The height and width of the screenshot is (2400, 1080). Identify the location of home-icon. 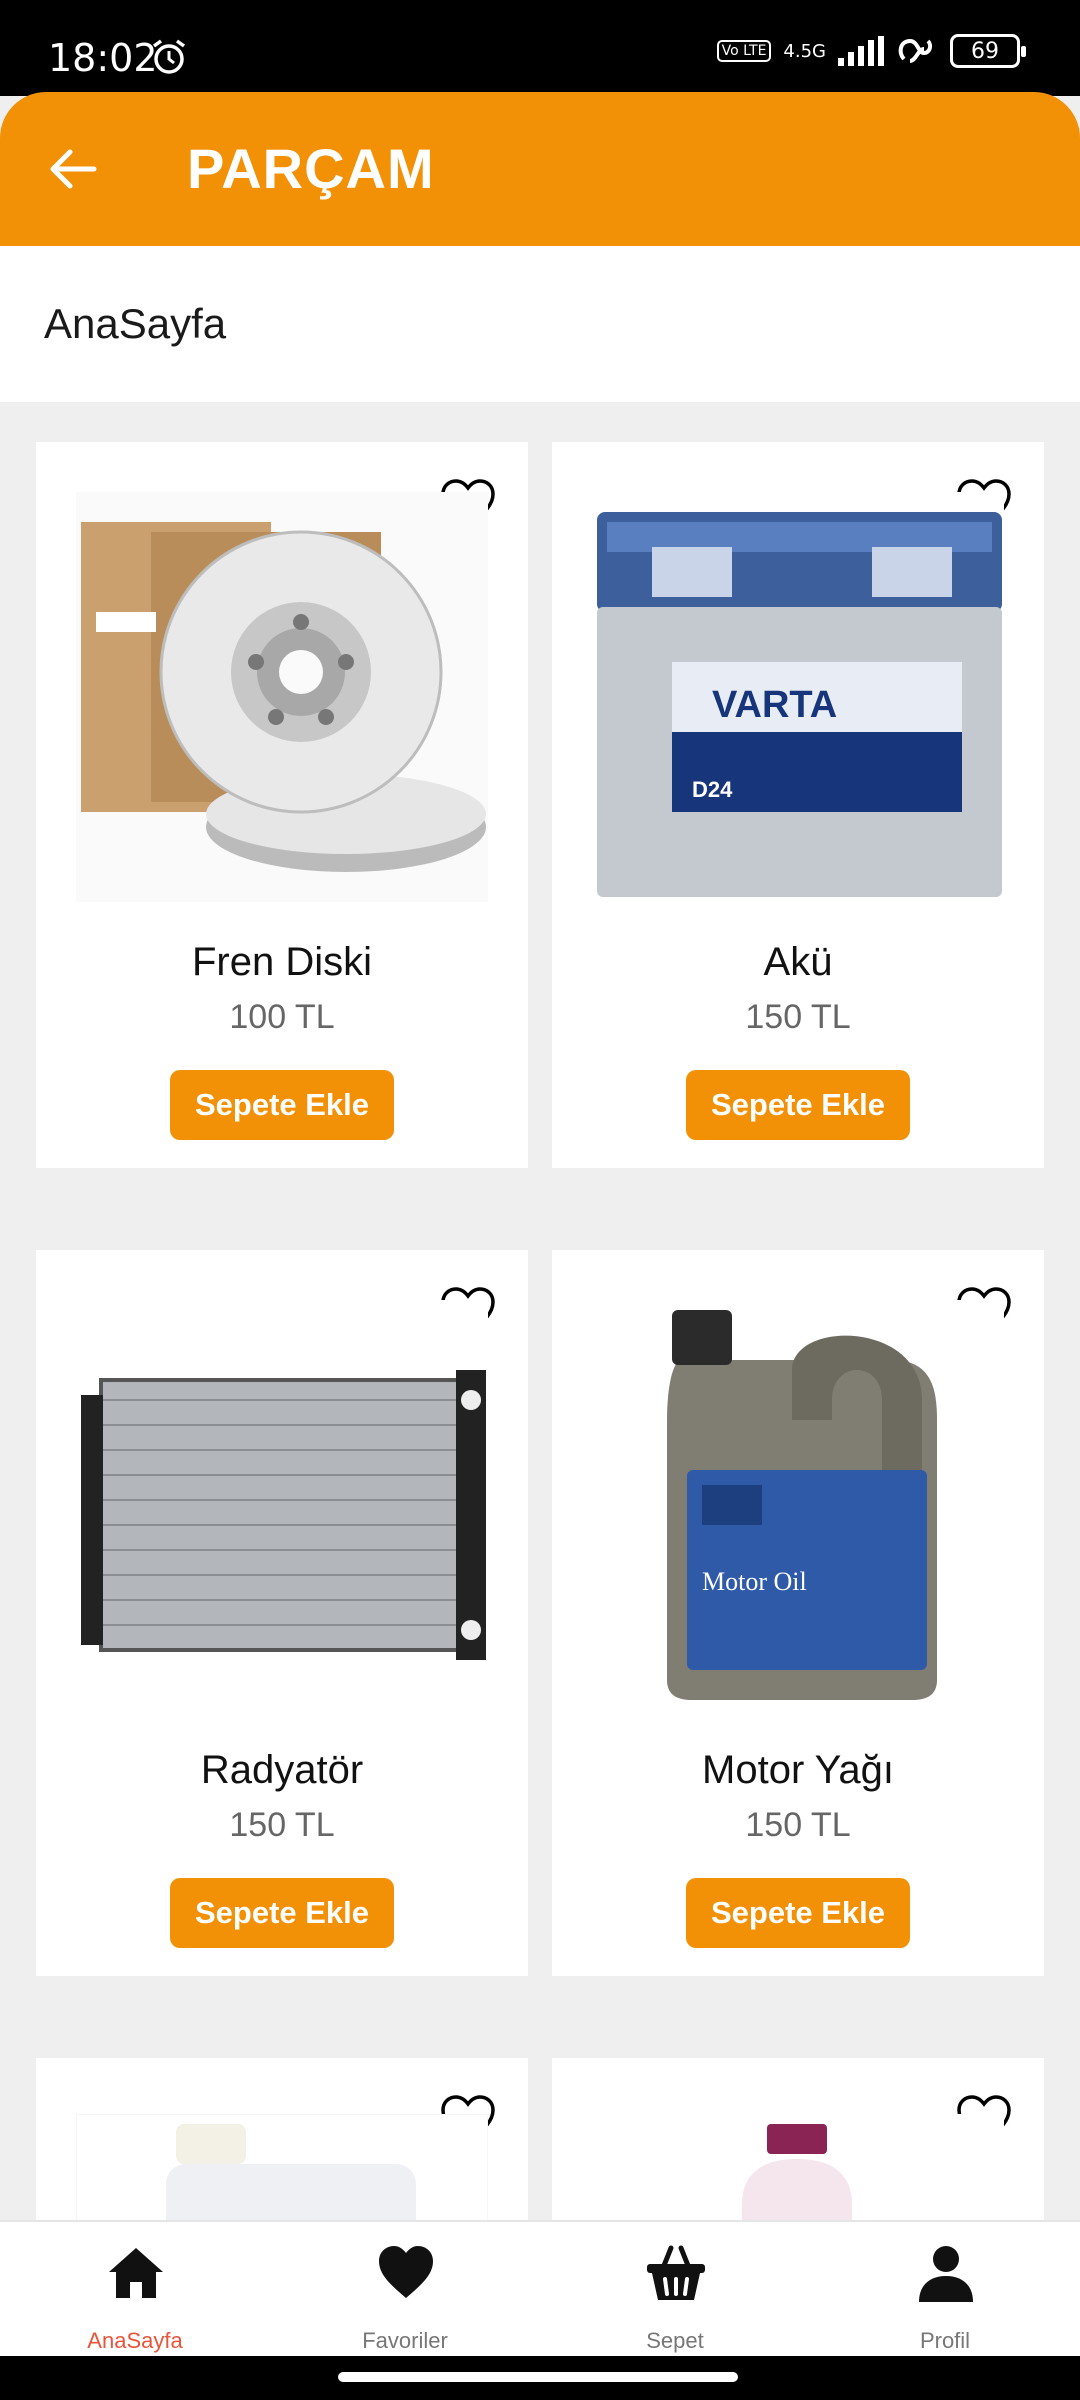
(136, 2273).